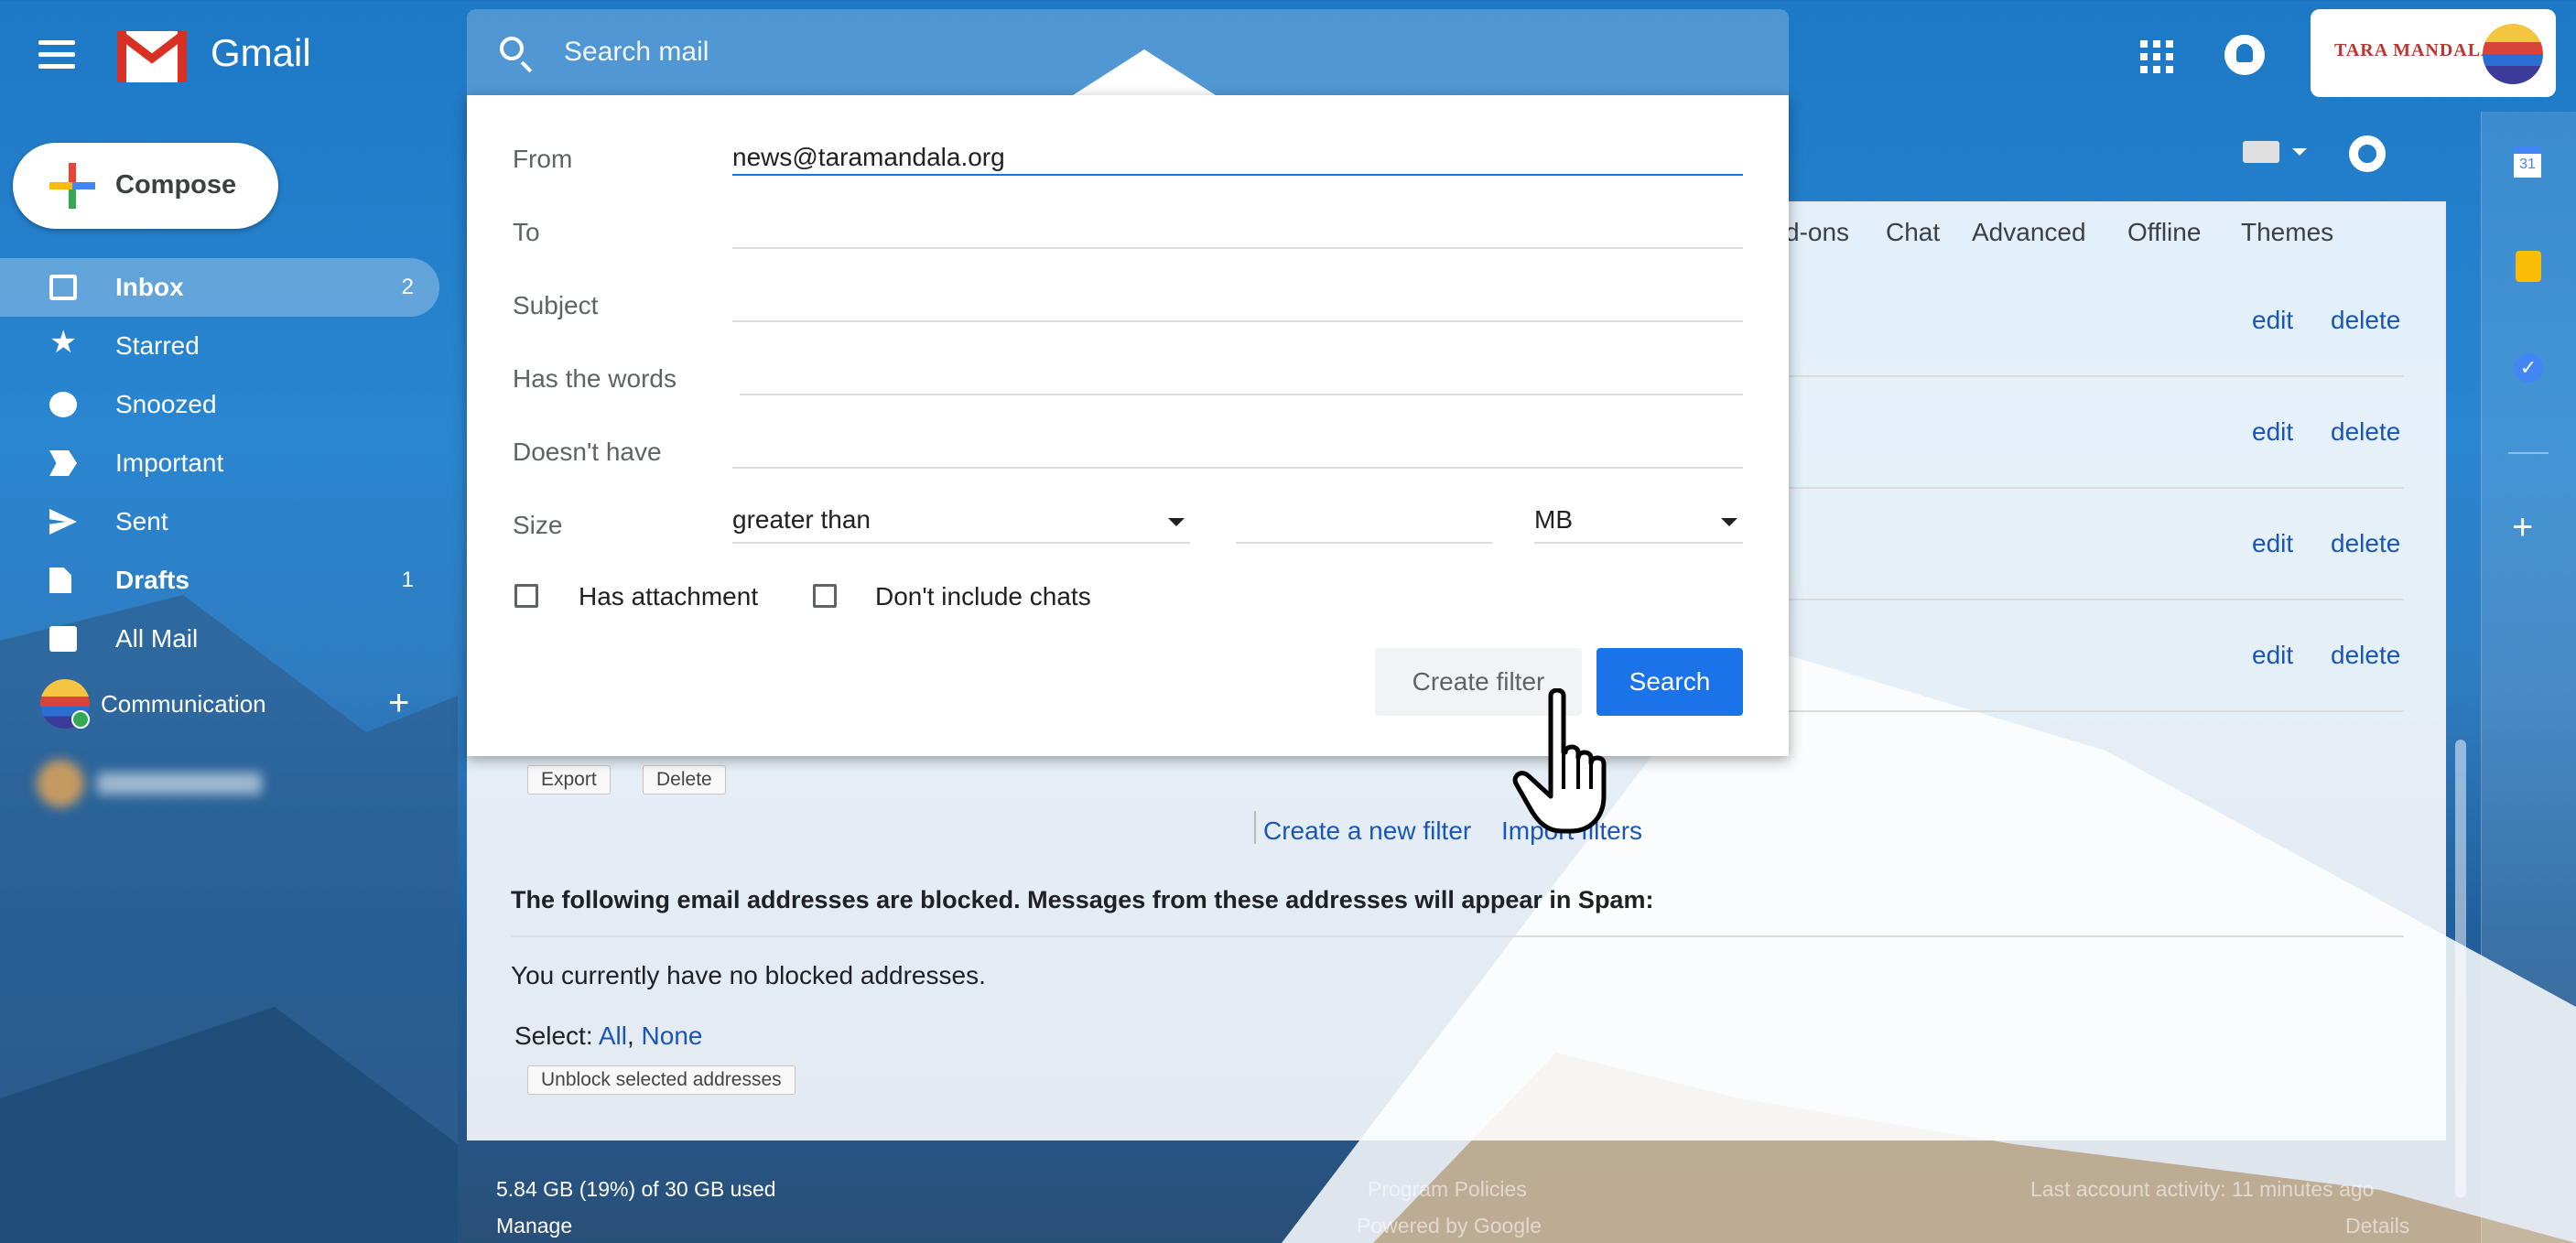 The height and width of the screenshot is (1243, 2576). What do you see at coordinates (176, 185) in the screenshot?
I see `compose-label: Compose` at bounding box center [176, 185].